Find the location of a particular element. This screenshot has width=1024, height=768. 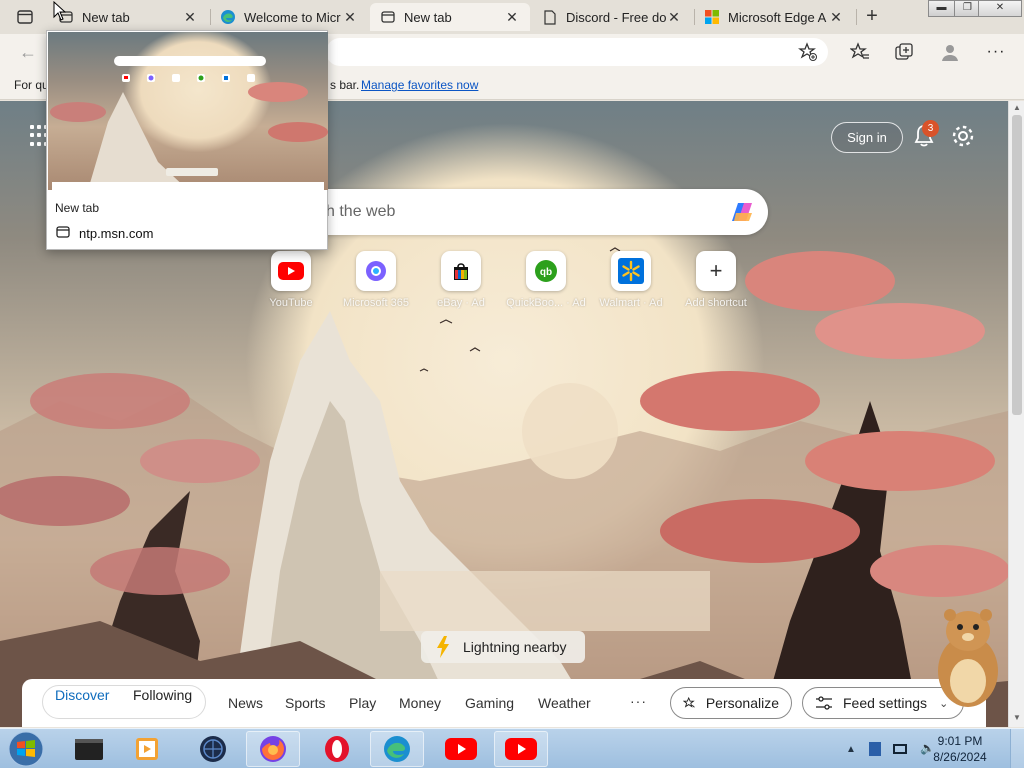

page-scrollbar: ▲ ▼ is located at coordinates (1016, 414).